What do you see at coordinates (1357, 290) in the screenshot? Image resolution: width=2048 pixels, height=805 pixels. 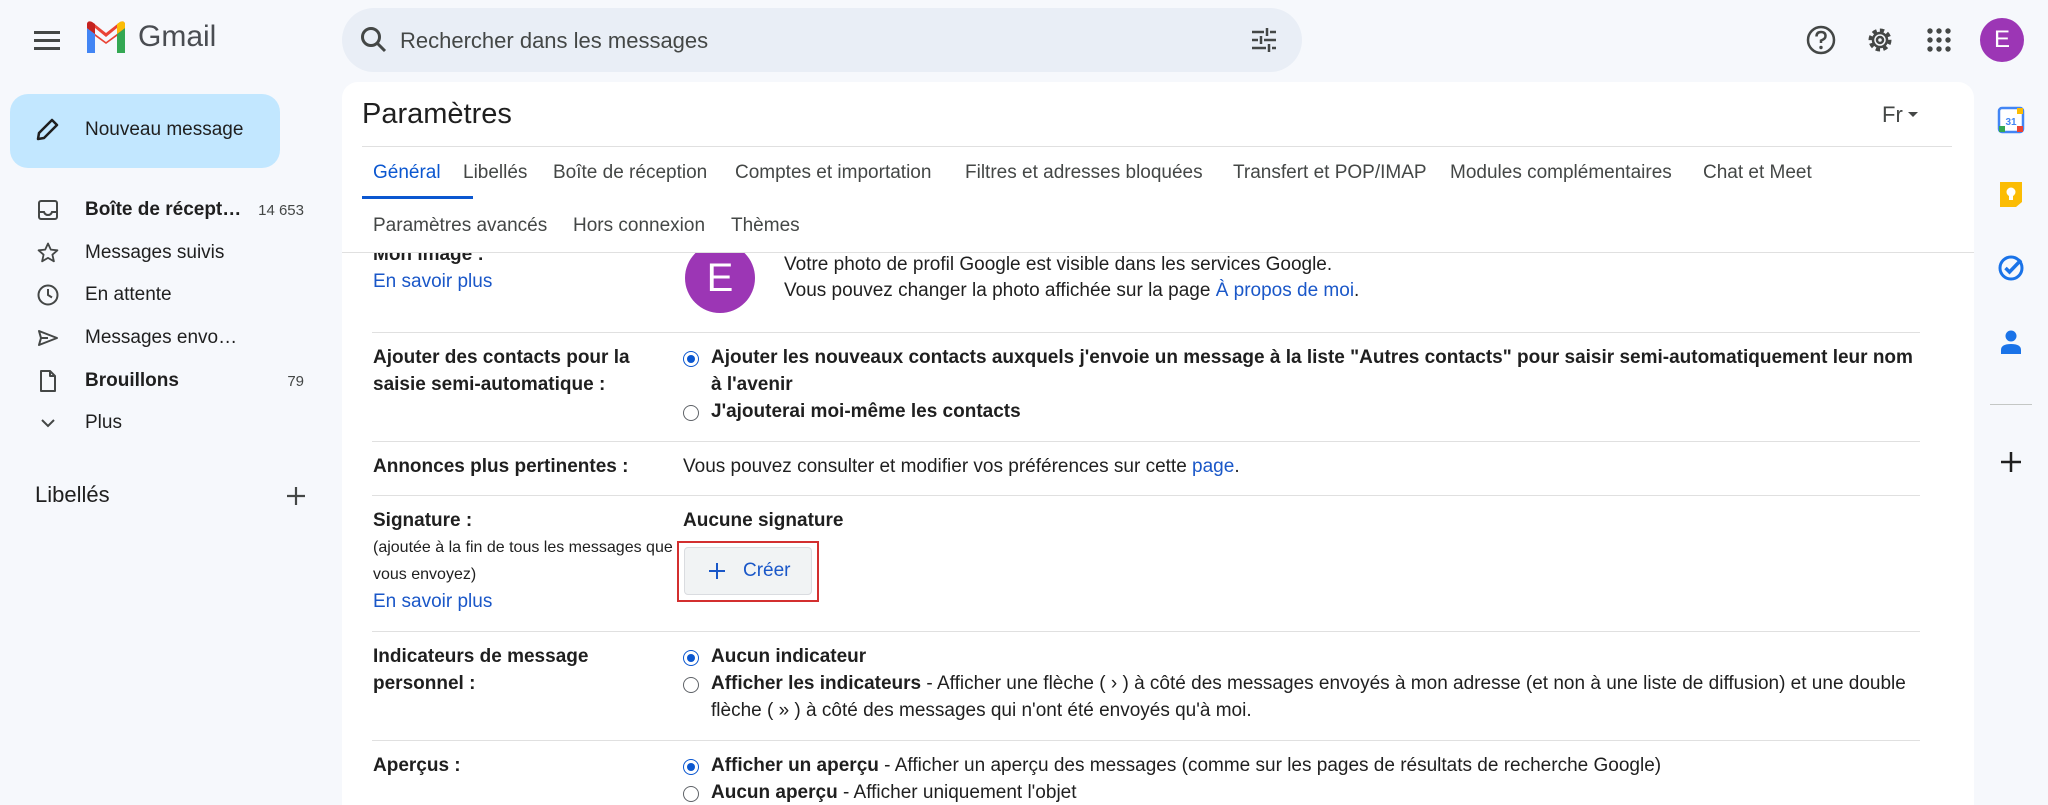 I see `change-photo-suffix: .` at bounding box center [1357, 290].